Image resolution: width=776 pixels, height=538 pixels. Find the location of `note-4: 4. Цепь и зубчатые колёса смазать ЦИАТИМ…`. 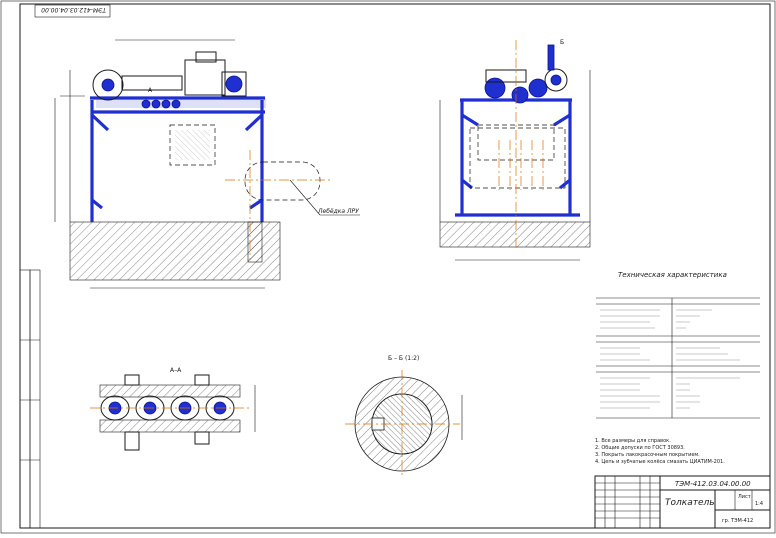

note-4: 4. Цепь и зубчатые колёса смазать ЦИАТИМ… is located at coordinates (660, 462).